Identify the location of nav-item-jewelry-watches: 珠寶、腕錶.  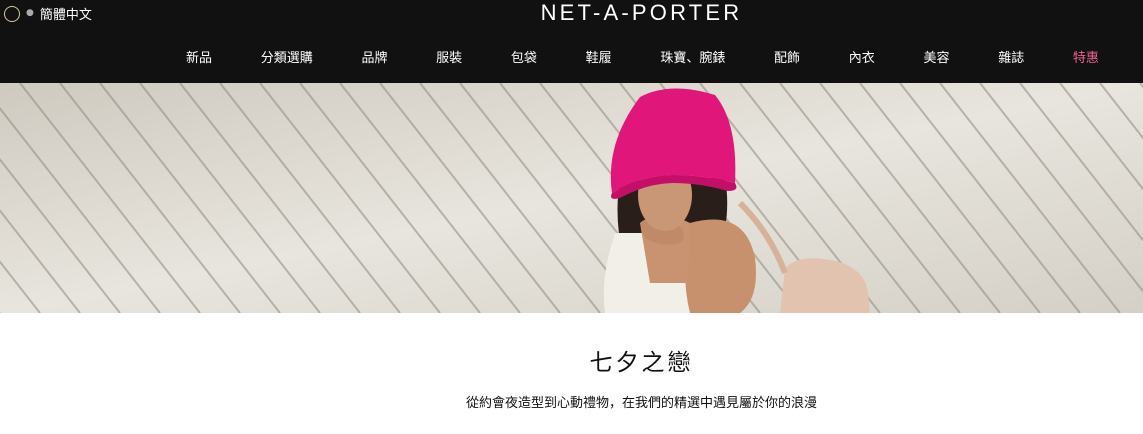
(692, 56).